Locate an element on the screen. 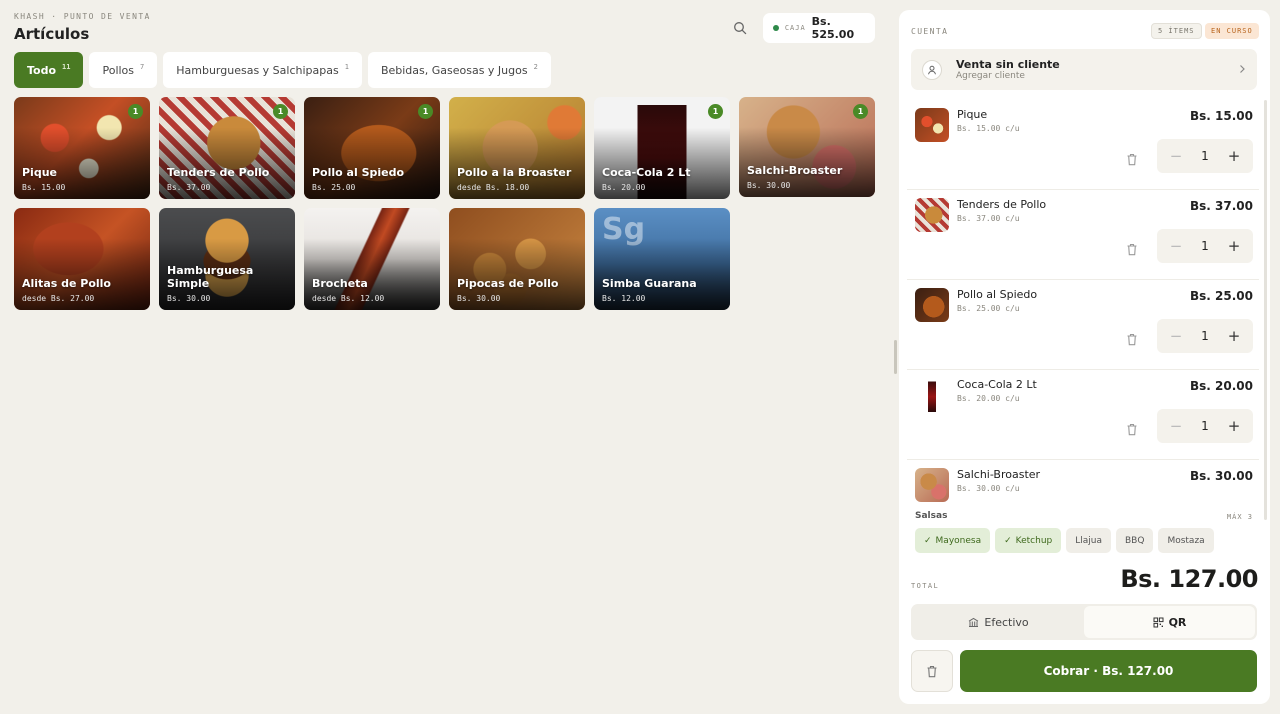 The height and width of the screenshot is (714, 1280). sauce-chip-ketchup: ✓ Ketchup is located at coordinates (1028, 540).